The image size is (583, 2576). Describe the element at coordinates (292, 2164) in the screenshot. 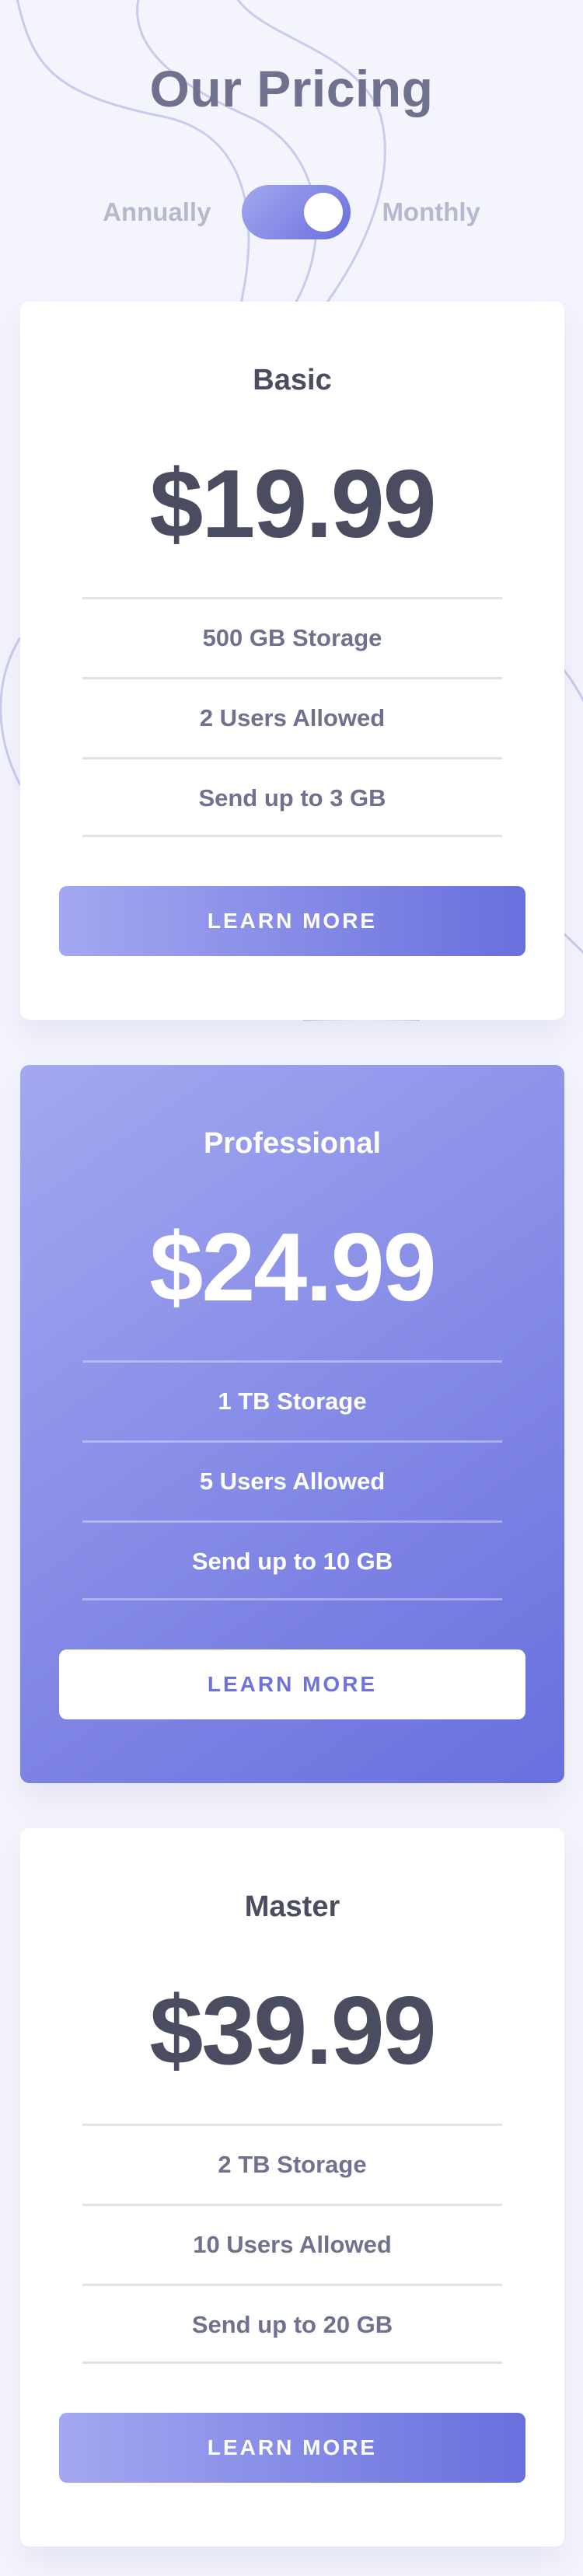

I see `feature-item: 2 TB Storage` at that location.